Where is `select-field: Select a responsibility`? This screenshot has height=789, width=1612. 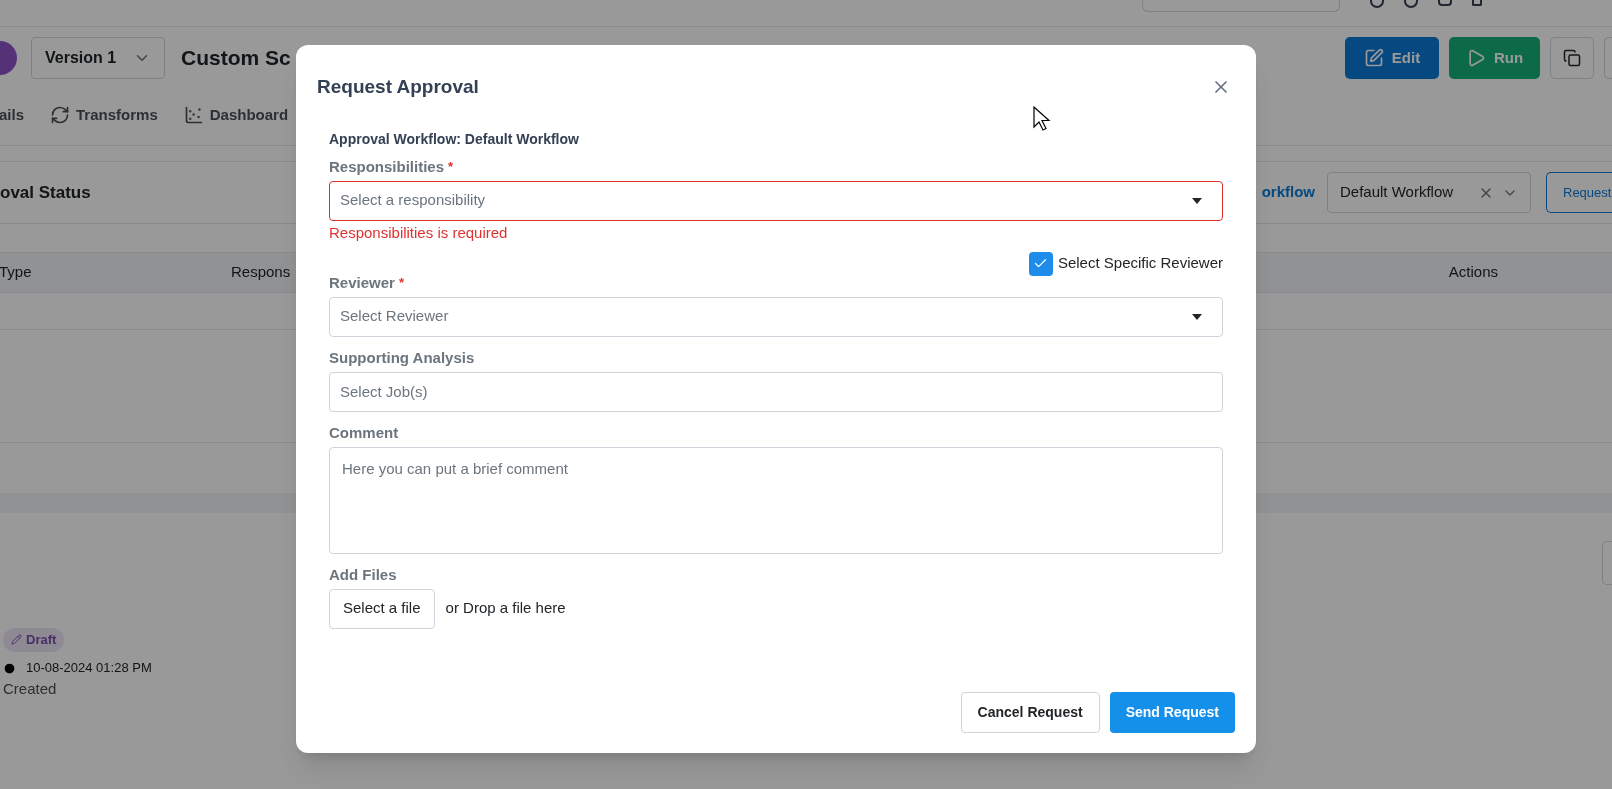
select-field: Select a responsibility is located at coordinates (776, 200).